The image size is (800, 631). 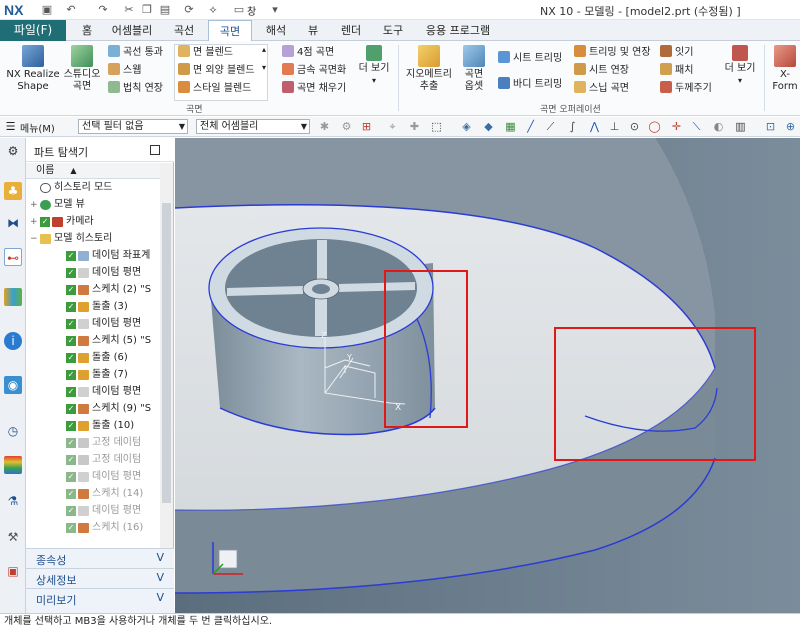 I want to click on tree-row: ✓ 데이텀 좌표계, so click(x=93, y=256).